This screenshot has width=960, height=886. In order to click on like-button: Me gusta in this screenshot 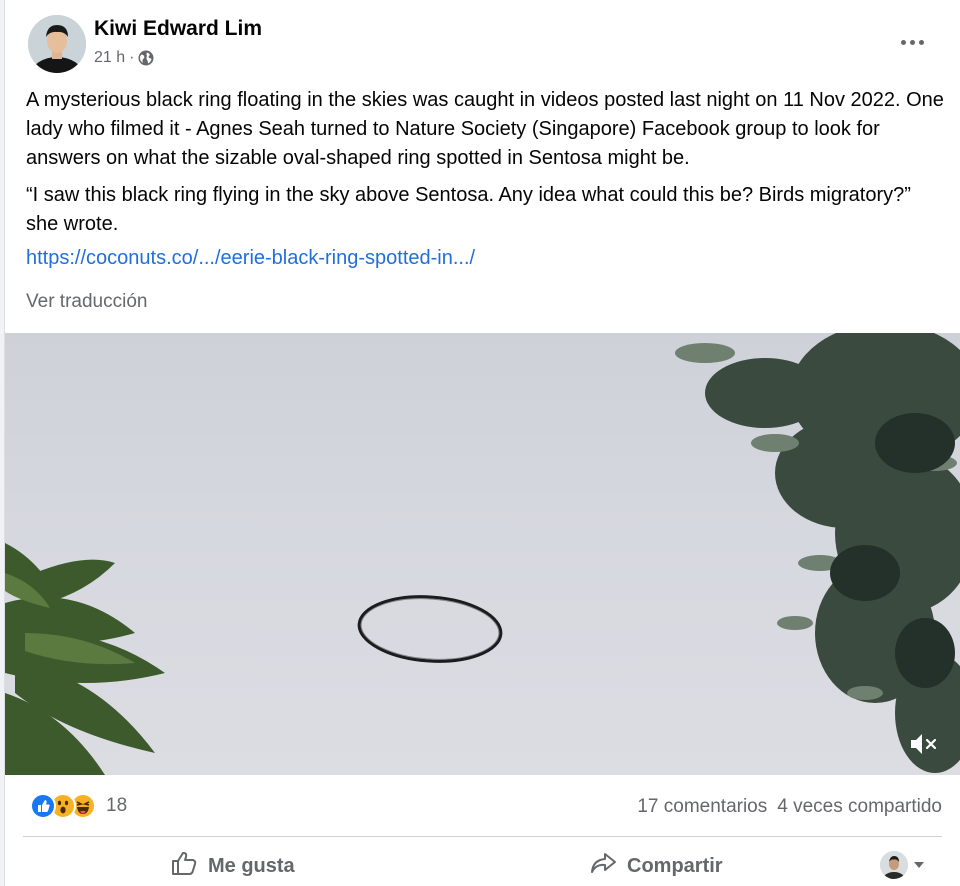, I will do `click(232, 866)`.